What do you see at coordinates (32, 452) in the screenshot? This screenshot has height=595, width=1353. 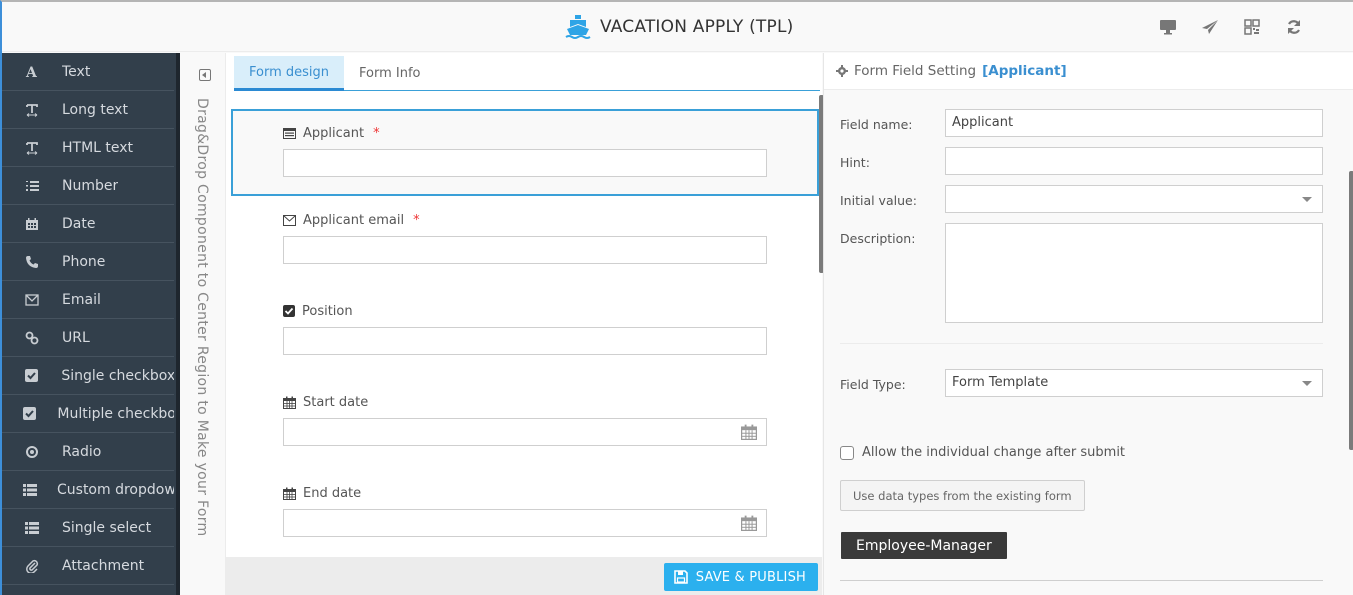 I see `radio-icon` at bounding box center [32, 452].